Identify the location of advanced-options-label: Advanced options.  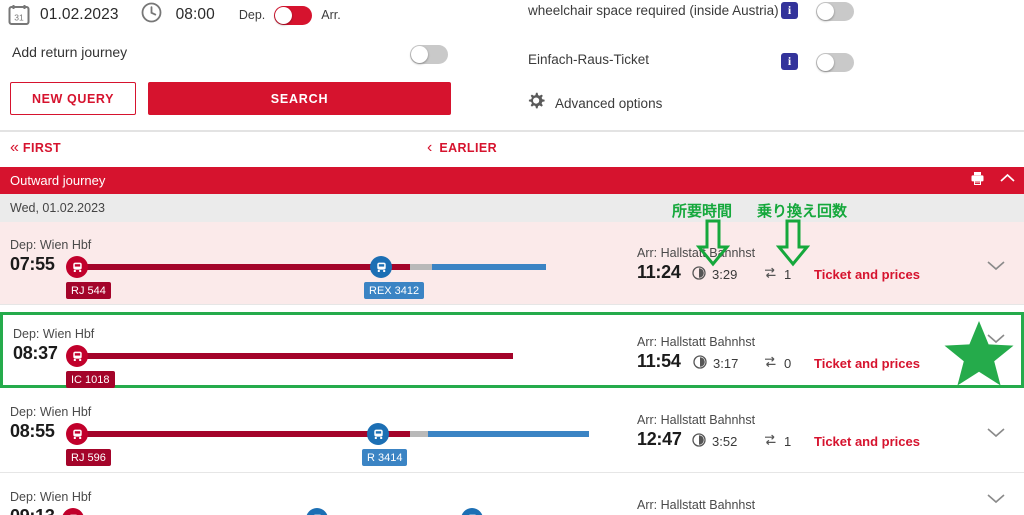
(609, 103).